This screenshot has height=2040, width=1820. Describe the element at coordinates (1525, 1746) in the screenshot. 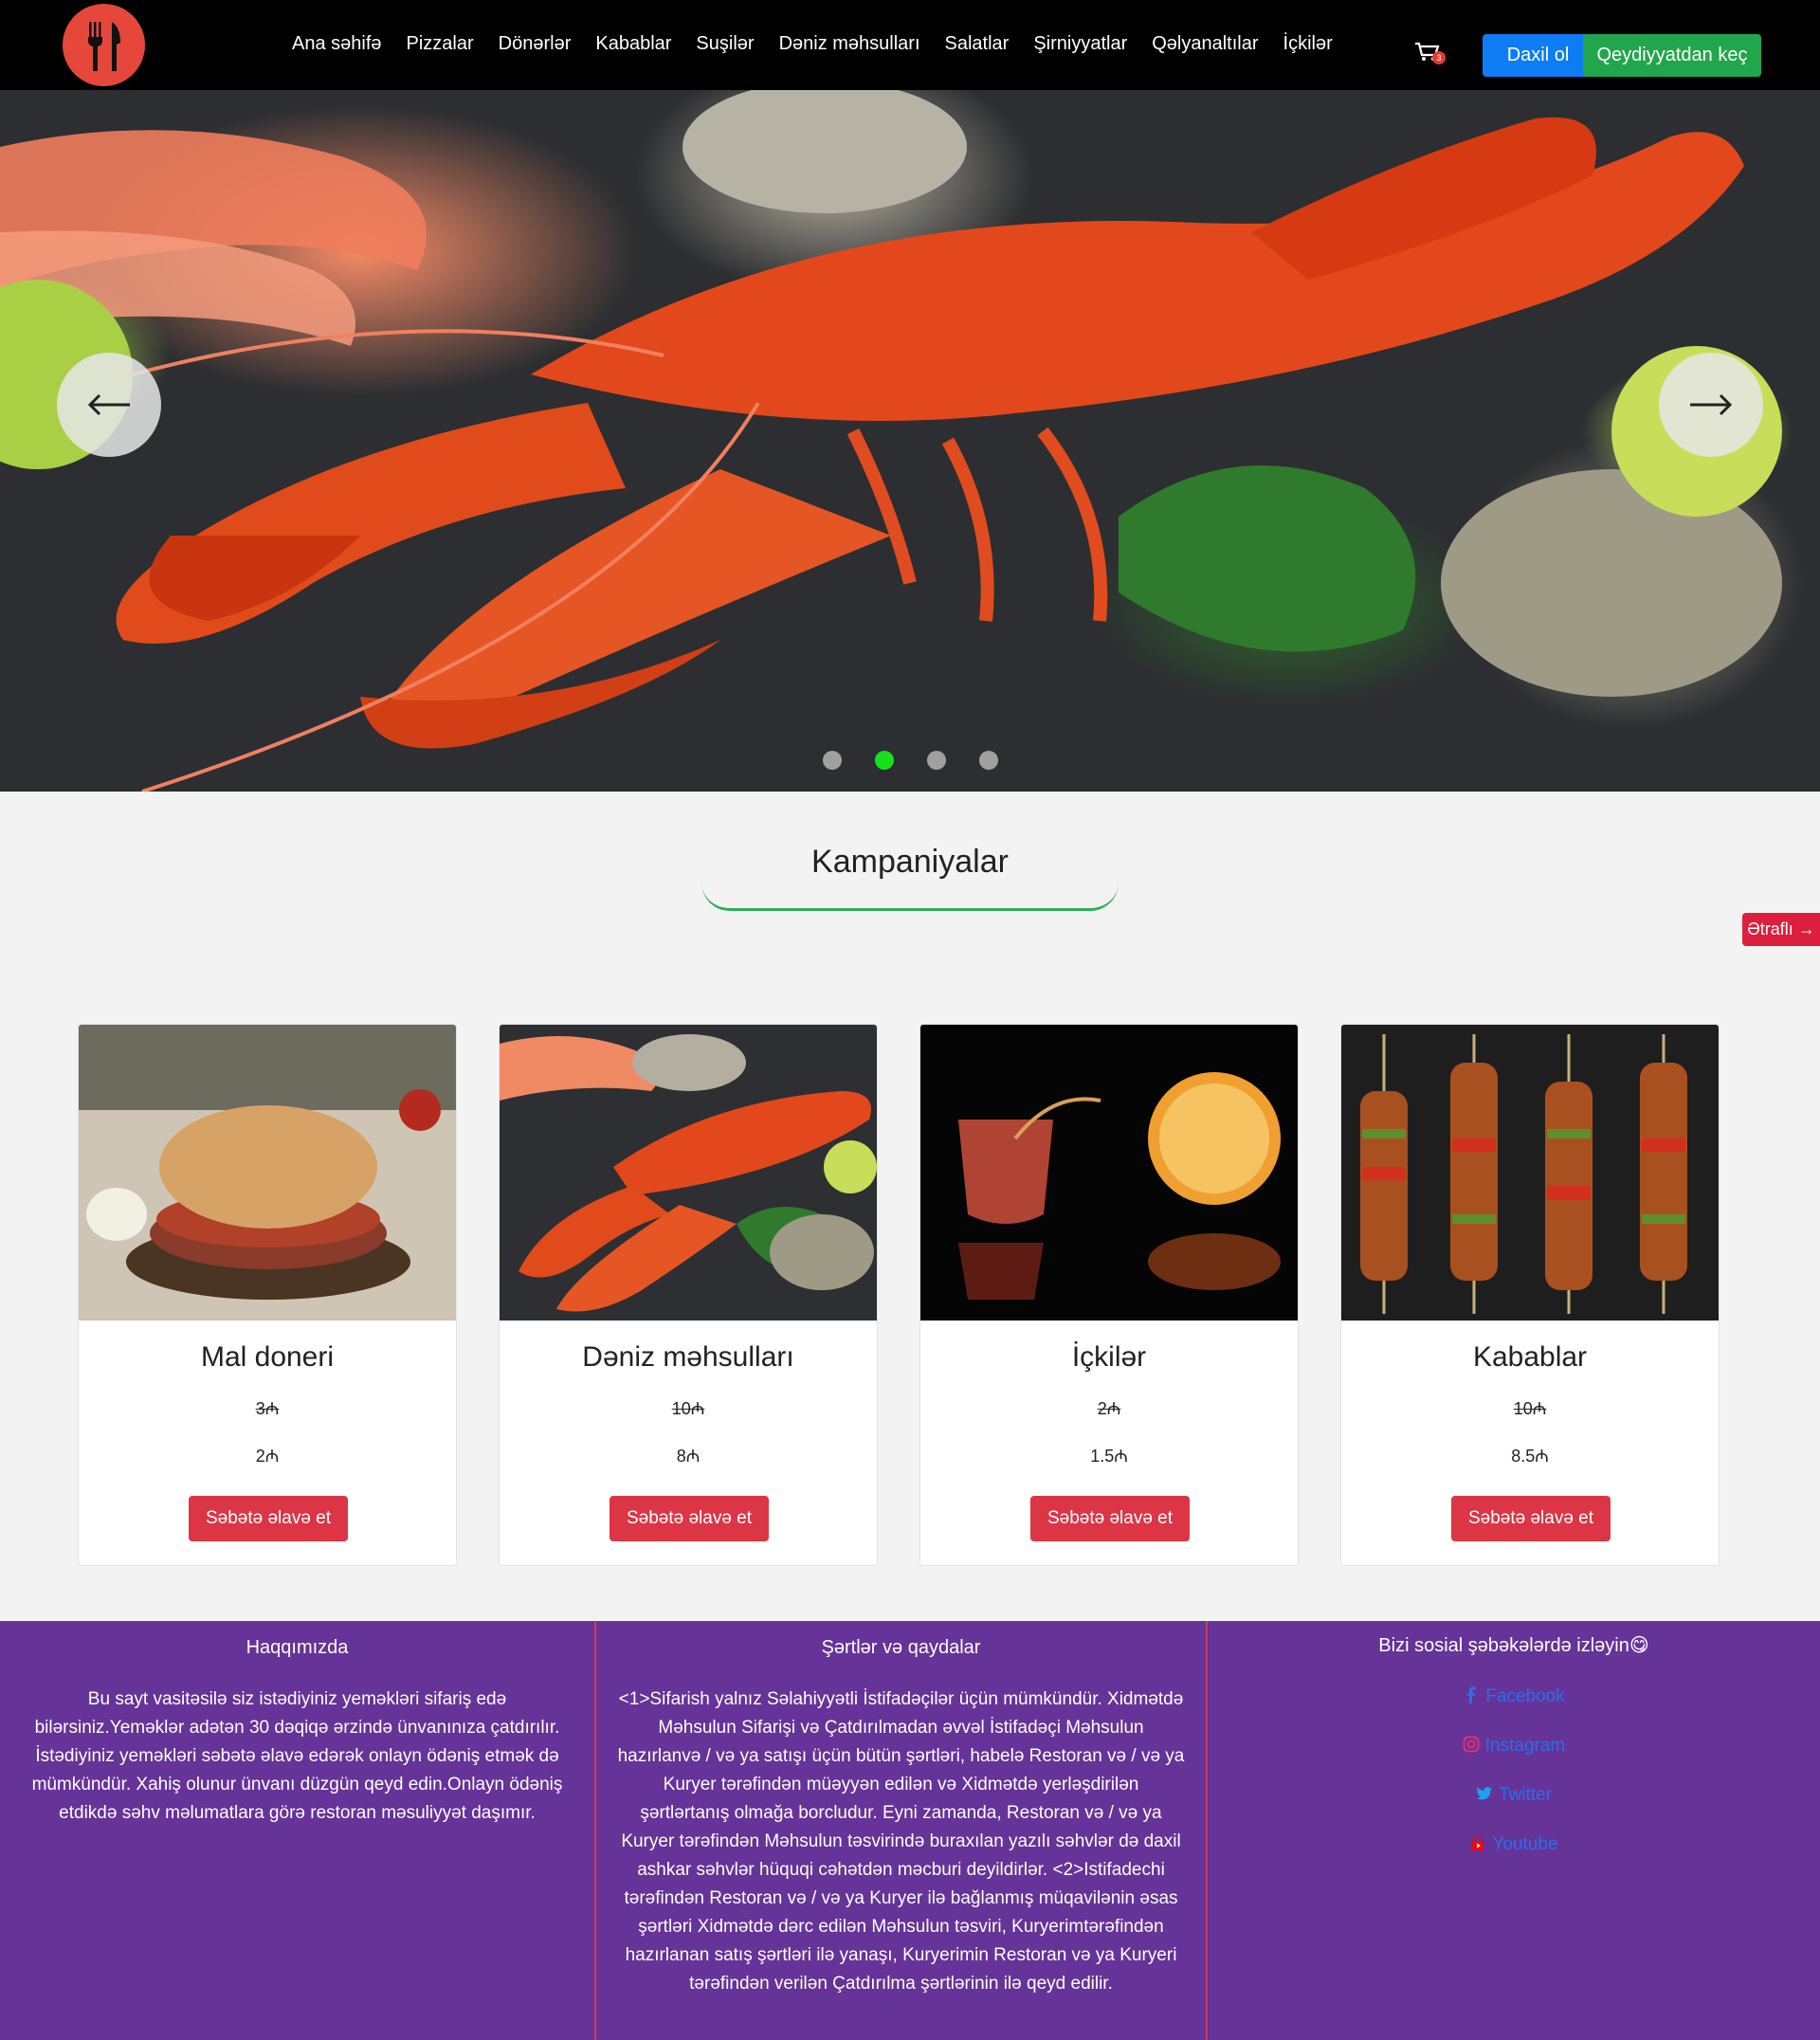

I see `instagram-label: Instagram` at that location.